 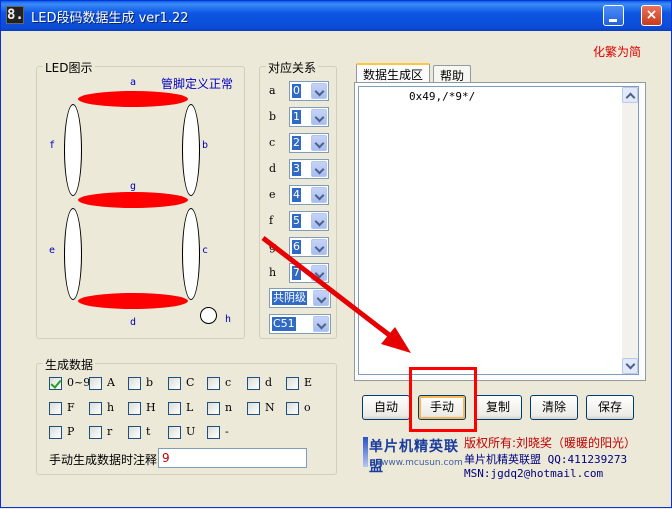 I want to click on comment-input: 9, so click(x=232, y=458).